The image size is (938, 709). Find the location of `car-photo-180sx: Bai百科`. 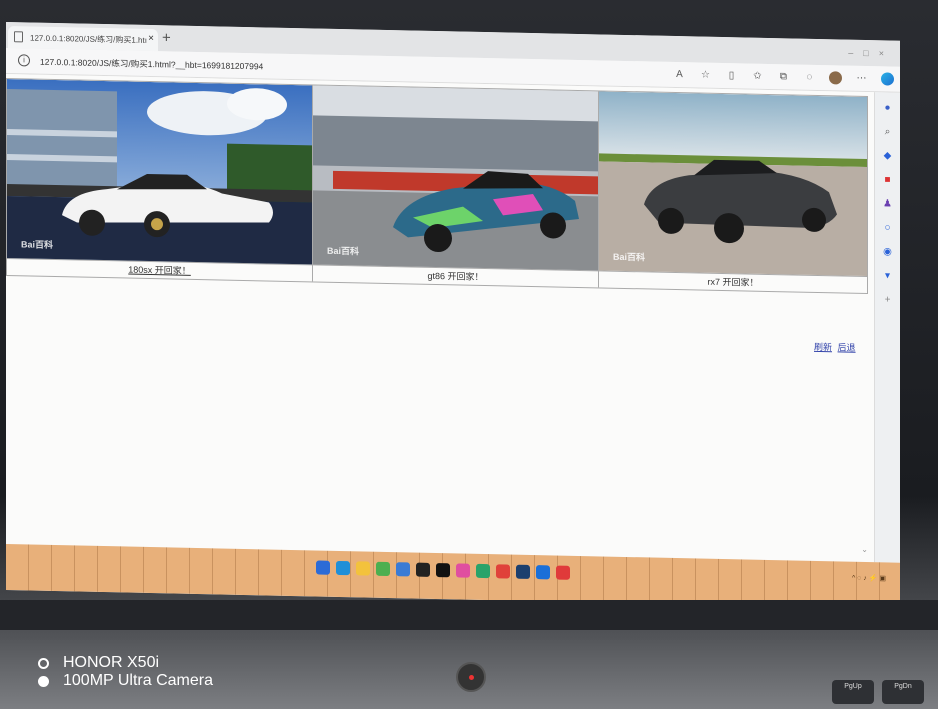

car-photo-180sx: Bai百科 is located at coordinates (159, 172).